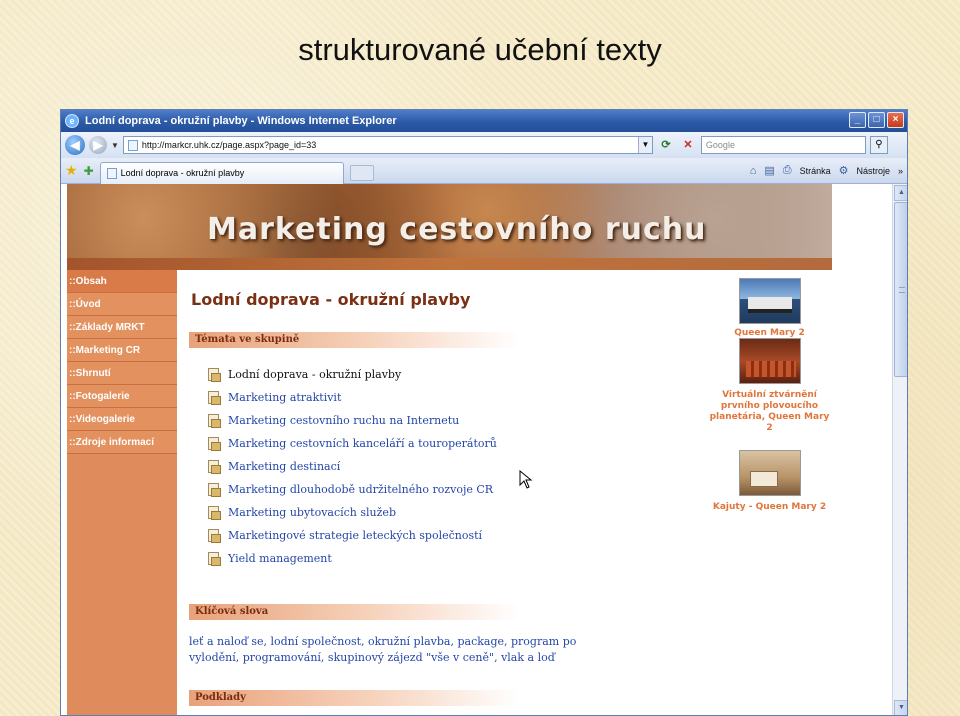 The image size is (960, 716). I want to click on sidebar-item-fotogalerie: ::Fotogalerie, so click(122, 396).